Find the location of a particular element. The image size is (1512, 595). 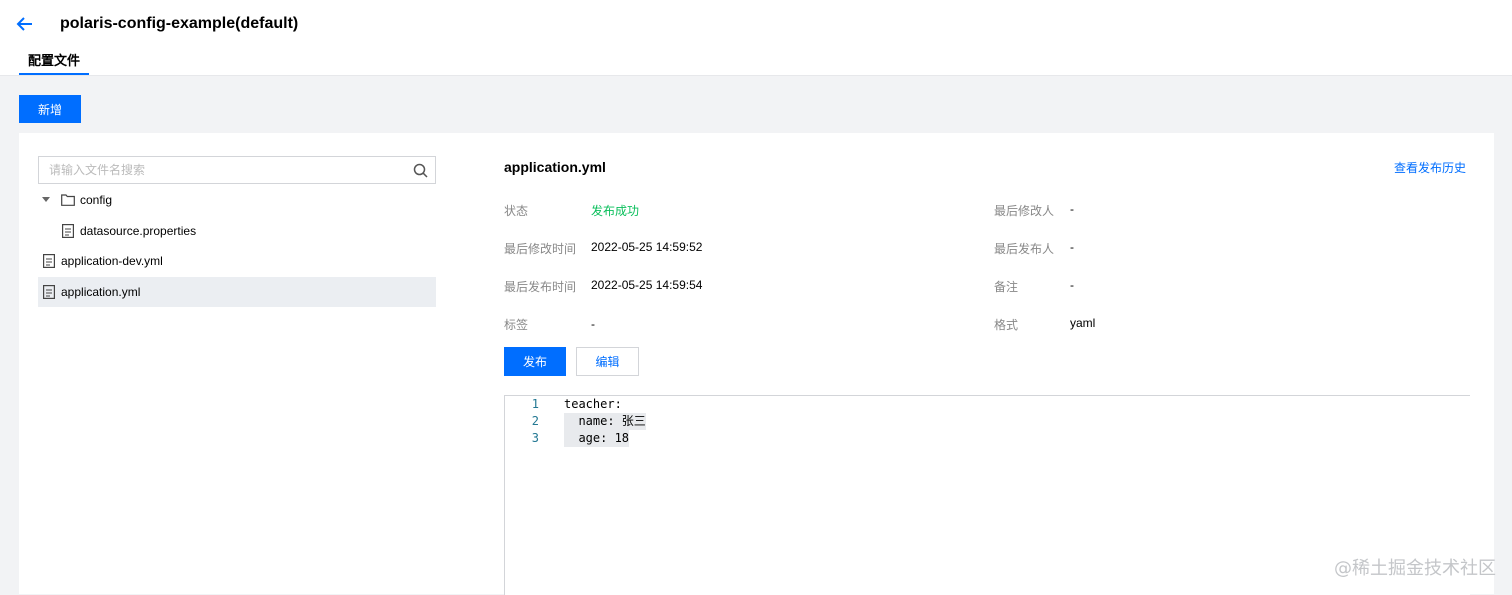

status-label: 状态 is located at coordinates (516, 211).